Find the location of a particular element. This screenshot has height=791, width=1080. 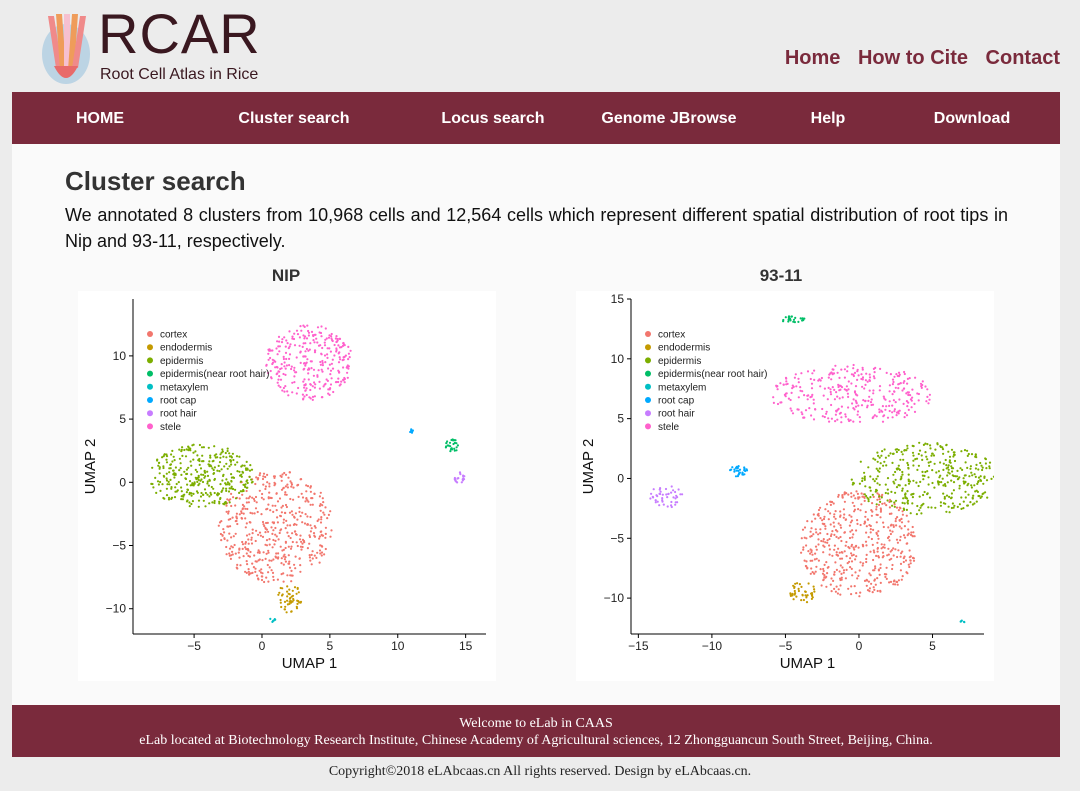

nav-download: Download is located at coordinates (972, 118).